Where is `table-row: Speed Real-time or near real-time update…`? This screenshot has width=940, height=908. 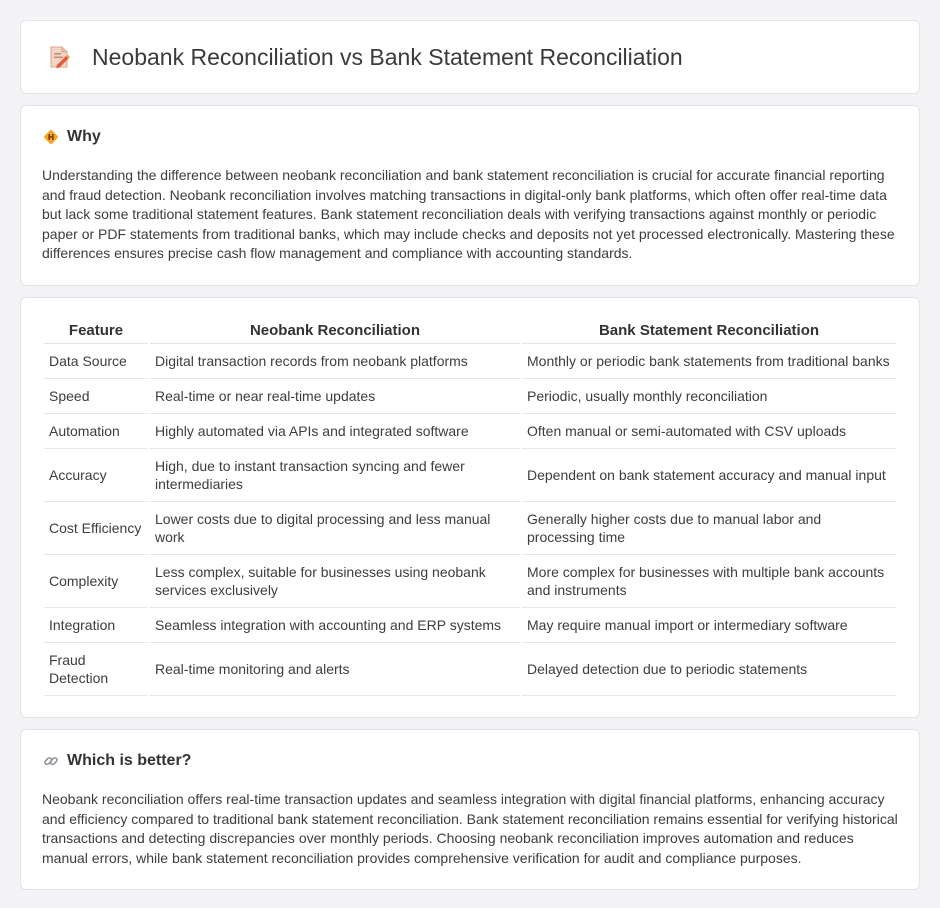
table-row: Speed Real-time or near real-time update… is located at coordinates (470, 396).